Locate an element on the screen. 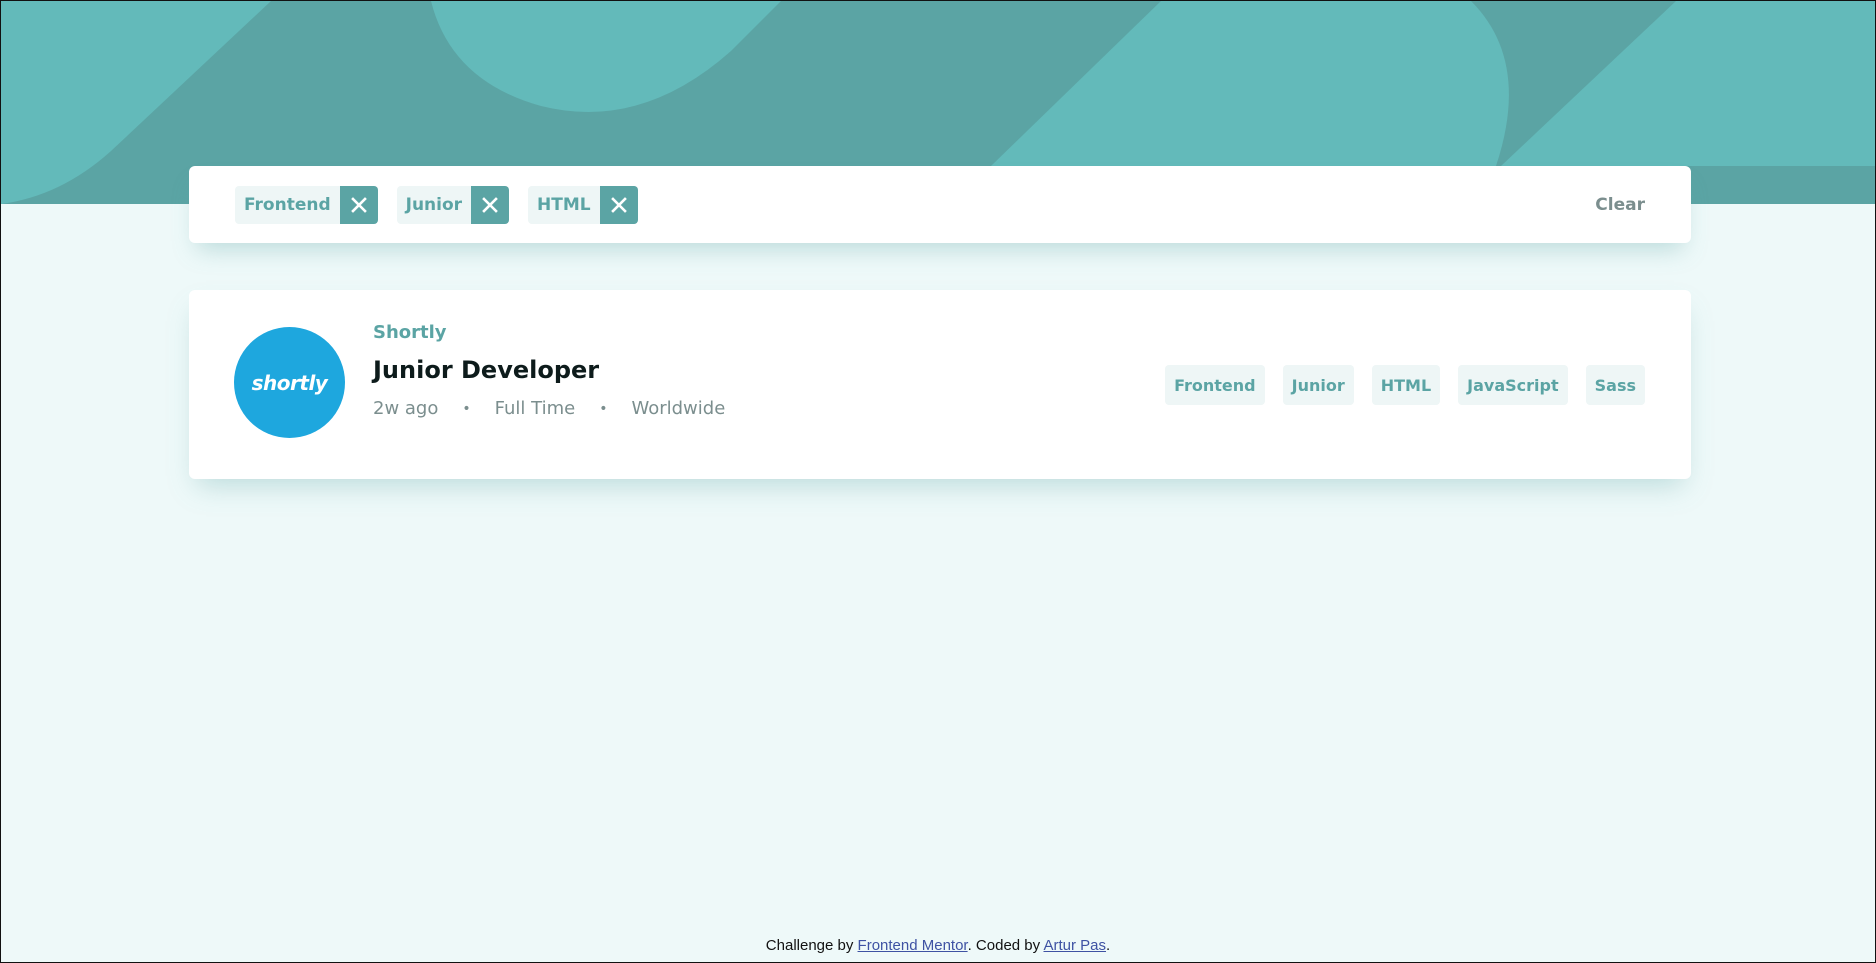 This screenshot has width=1876, height=963. active-filters: Frontend Junior HTML is located at coordinates (915, 204).